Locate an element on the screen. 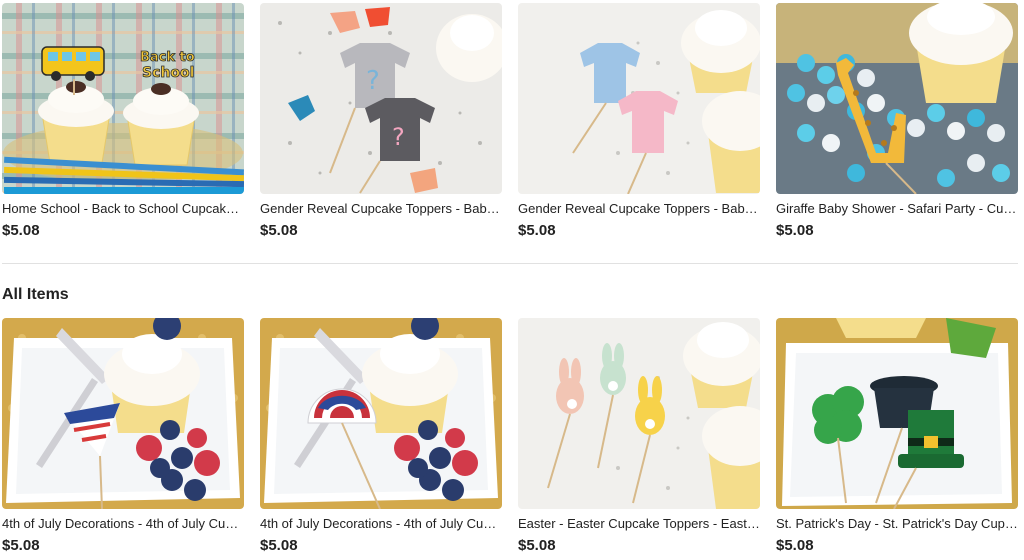  all-items-heading: All Items is located at coordinates (35, 294).